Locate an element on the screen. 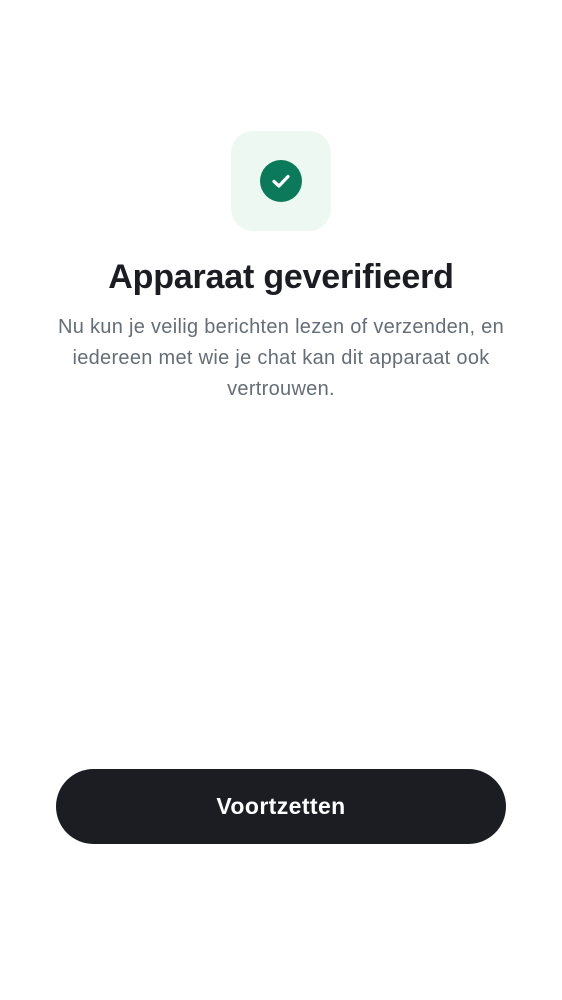  check-circle-icon is located at coordinates (281, 181).